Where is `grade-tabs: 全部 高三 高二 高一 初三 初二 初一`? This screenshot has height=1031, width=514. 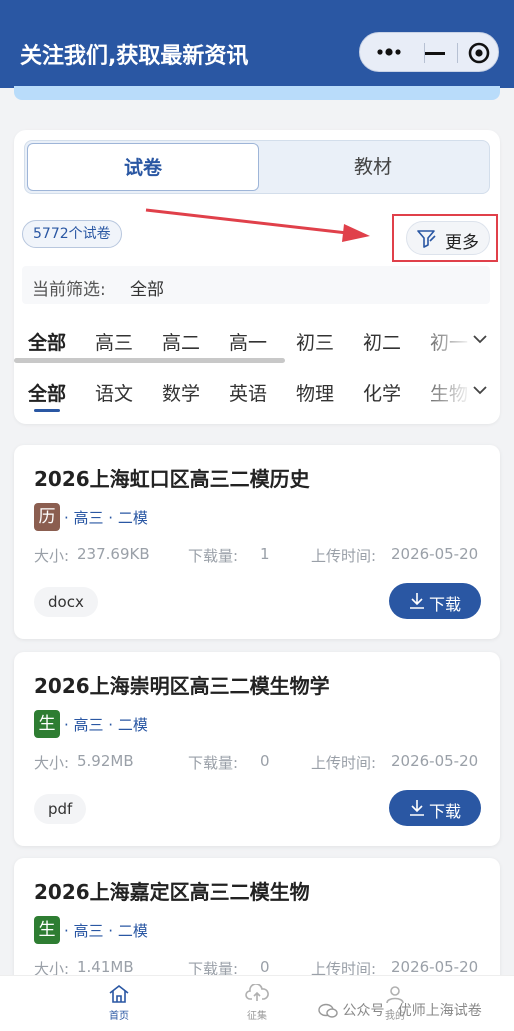
grade-tabs: 全部 高三 高二 高一 初三 初二 初一 is located at coordinates (257, 340).